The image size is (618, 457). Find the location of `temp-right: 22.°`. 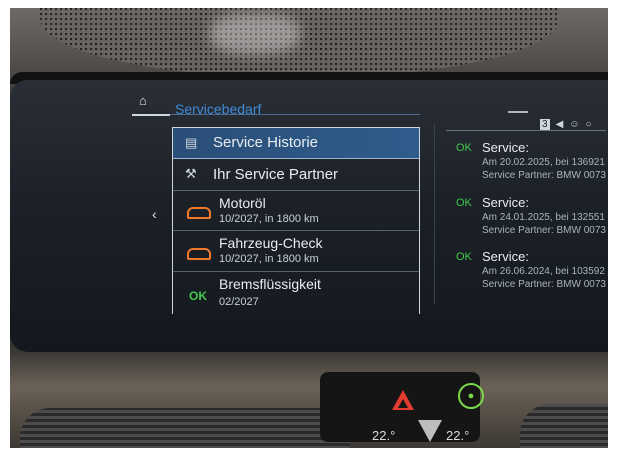

temp-right: 22.° is located at coordinates (458, 435).